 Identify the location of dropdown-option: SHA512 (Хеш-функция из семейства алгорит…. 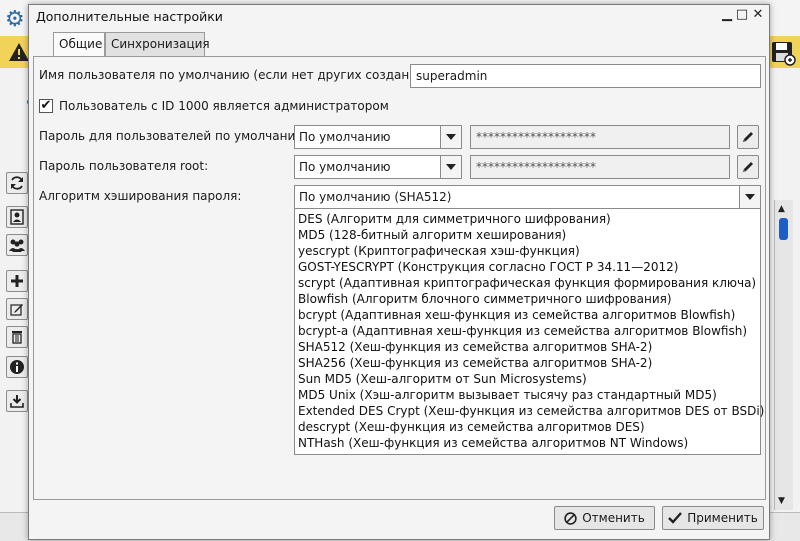
(475, 347).